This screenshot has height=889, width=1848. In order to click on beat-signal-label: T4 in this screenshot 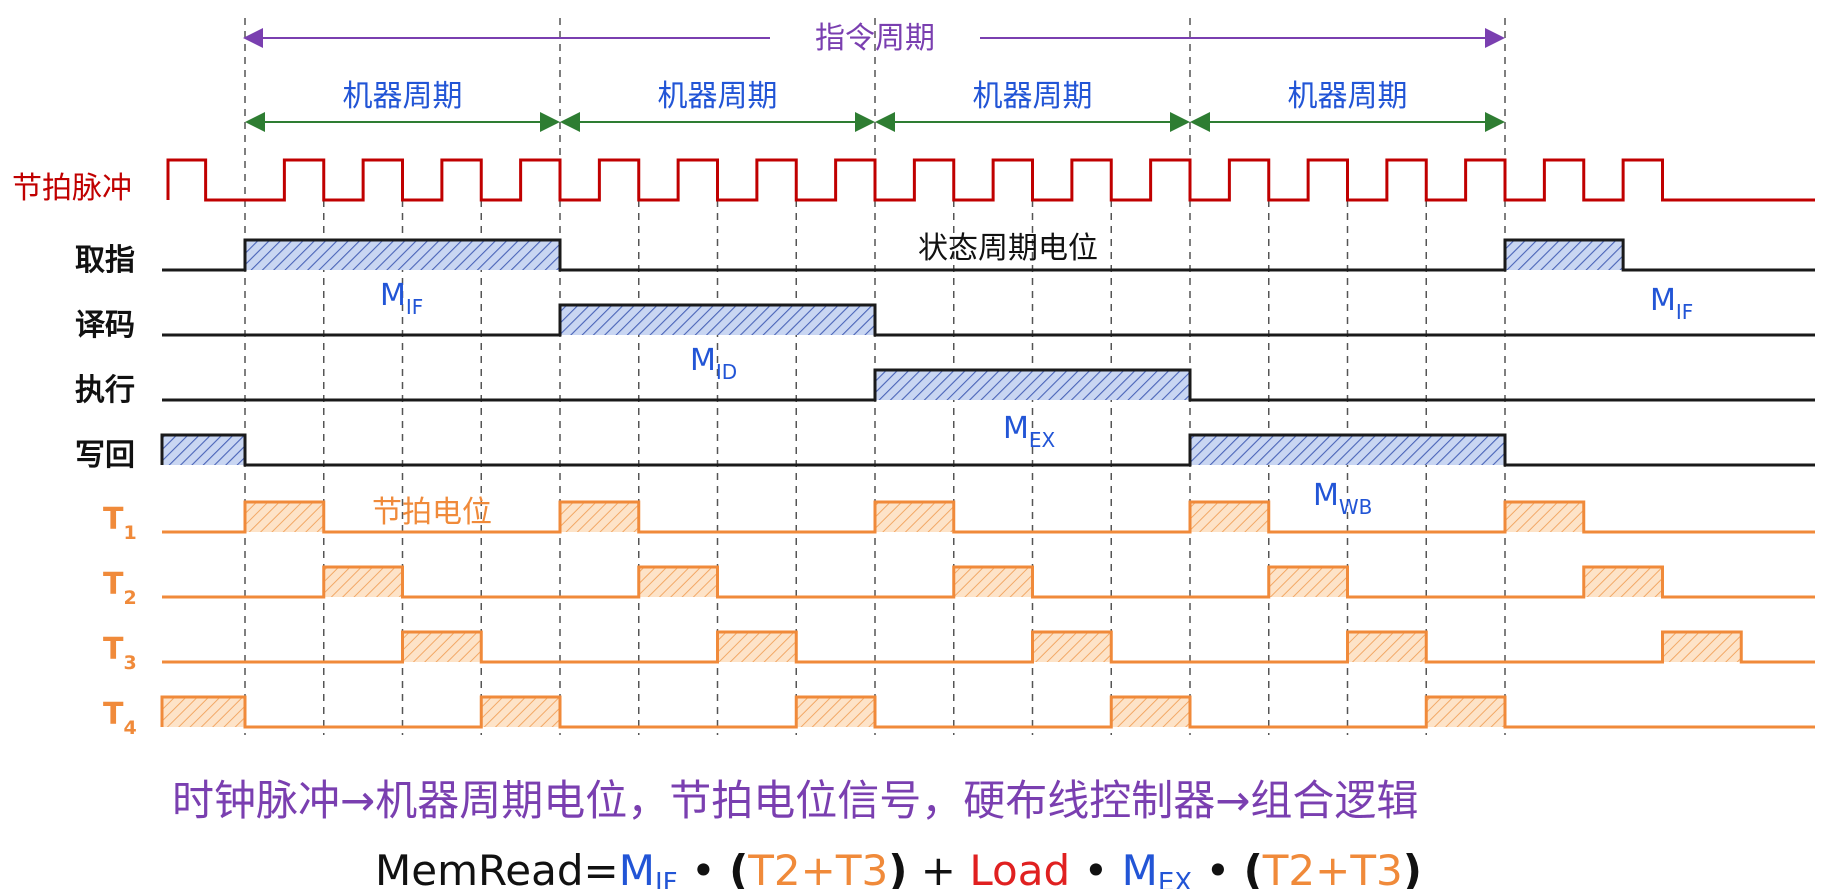, I will do `click(120, 718)`.